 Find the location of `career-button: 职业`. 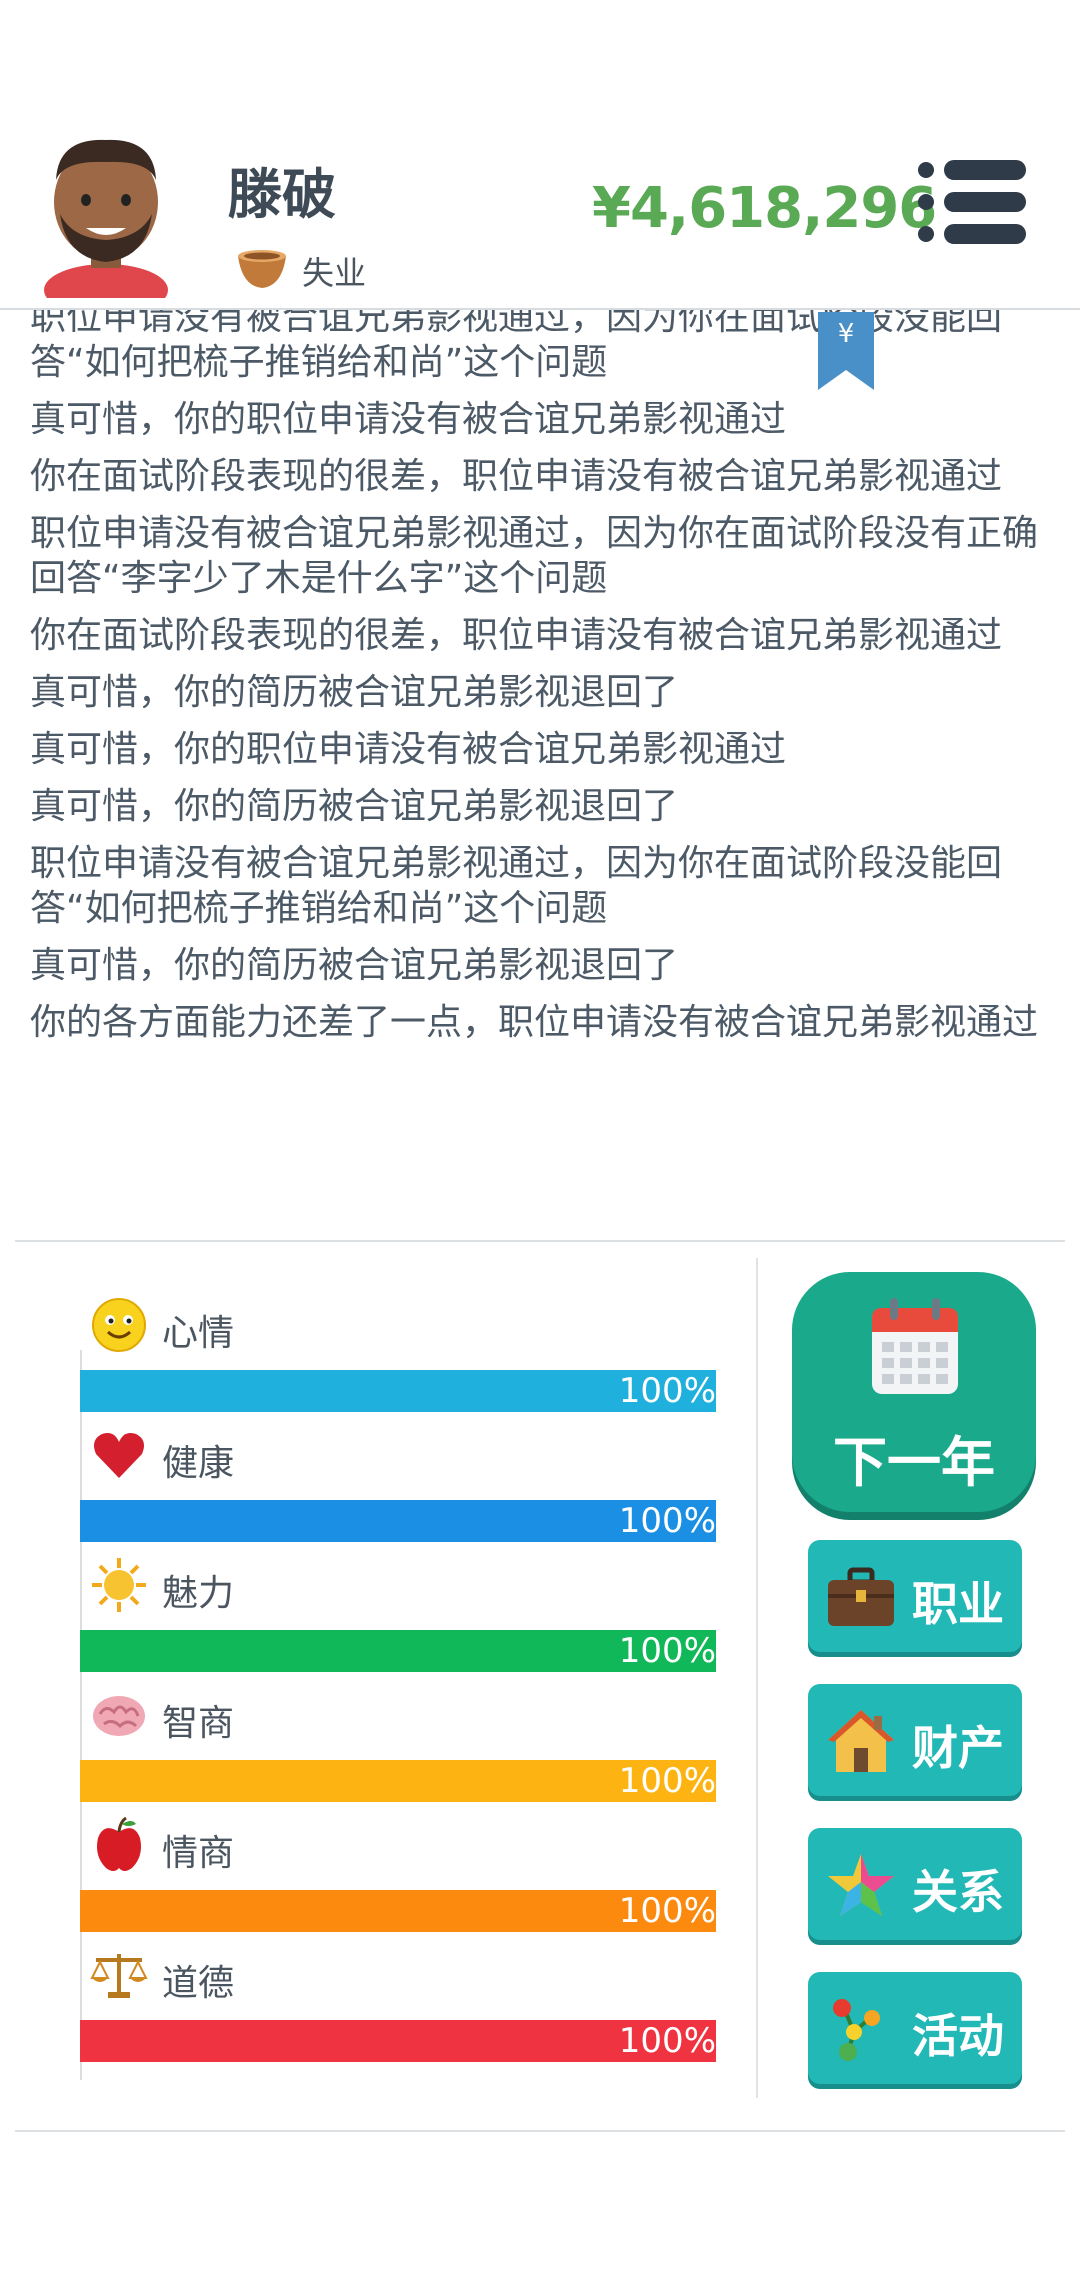

career-button: 职业 is located at coordinates (915, 1596).